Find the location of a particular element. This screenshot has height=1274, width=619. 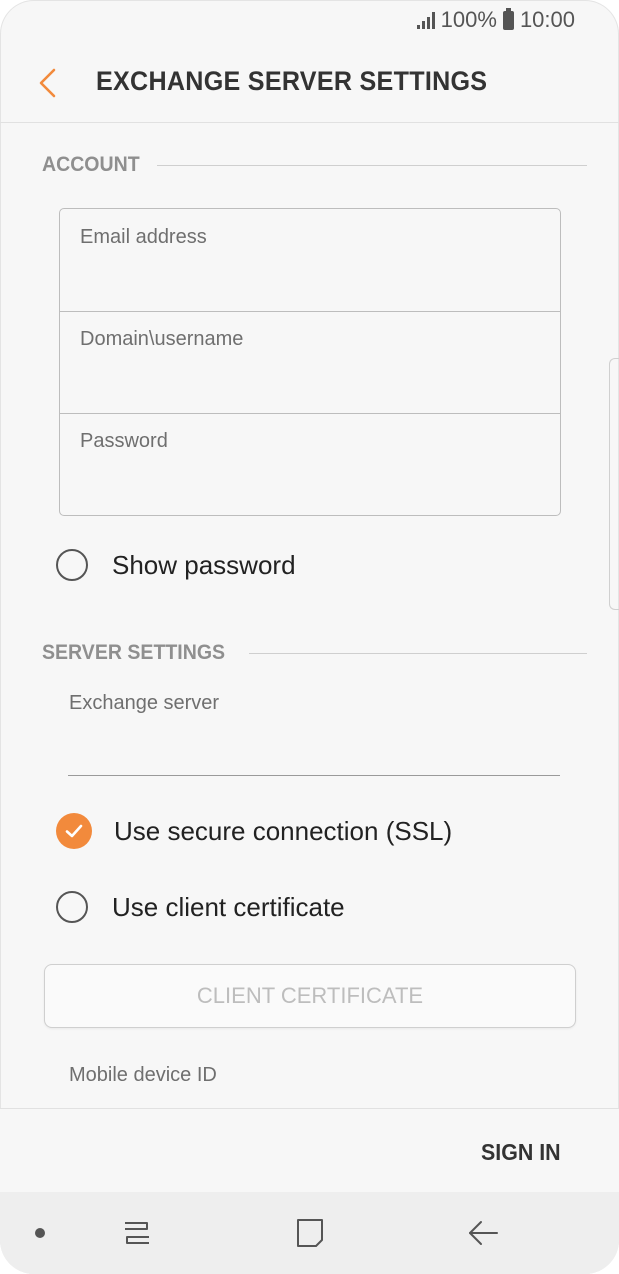

show-password-label: Show password is located at coordinates (204, 564).